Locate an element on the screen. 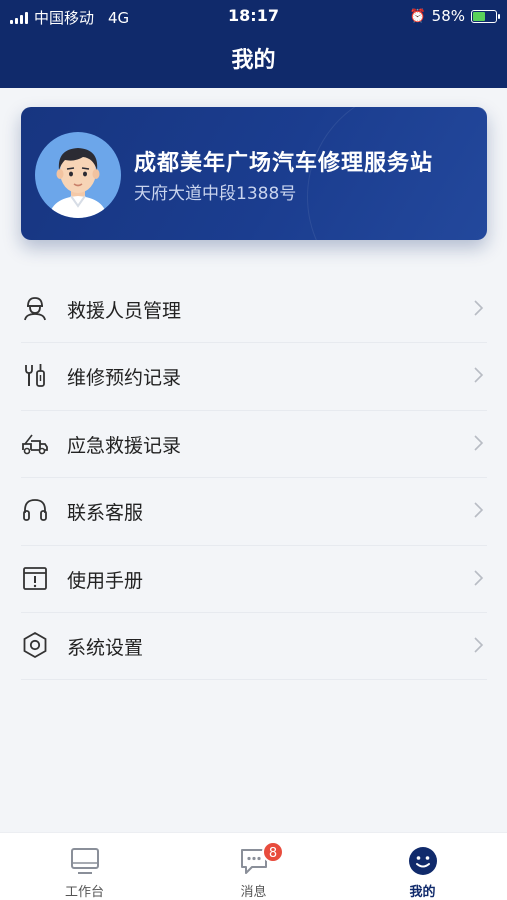 This screenshot has height=900, width=507. store-name: 成都美年广场汽车修理服务站 is located at coordinates (284, 163).